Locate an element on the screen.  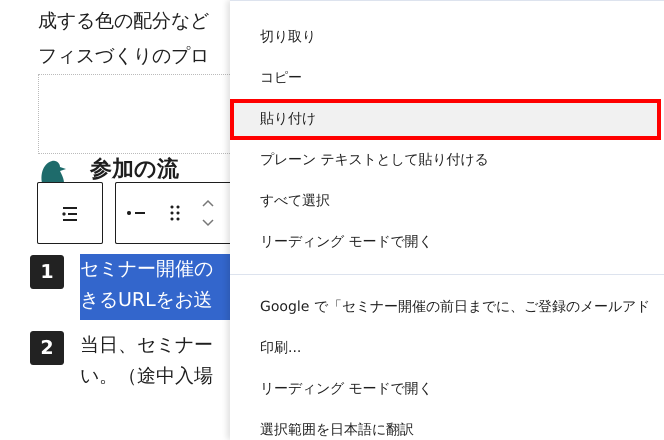
paragraph-text: 成する色の配分など is located at coordinates (124, 21).